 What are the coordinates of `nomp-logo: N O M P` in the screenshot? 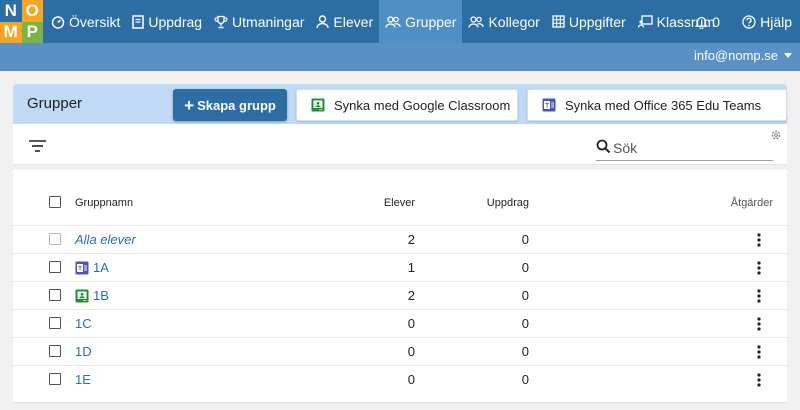 It's located at (21, 21).